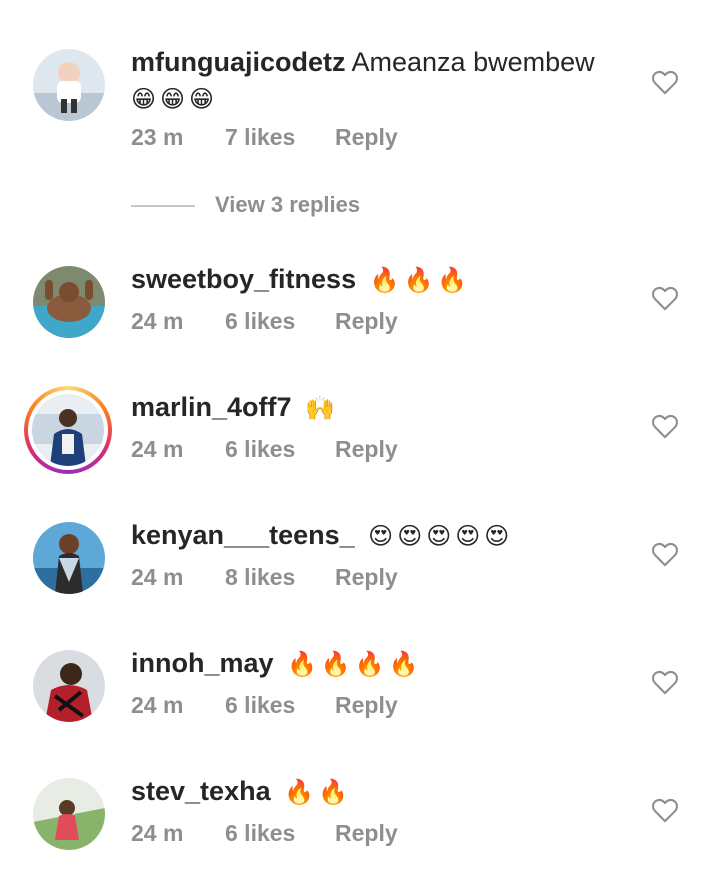  I want to click on comment-meta: 23 m 7 likes Reply, so click(264, 137).